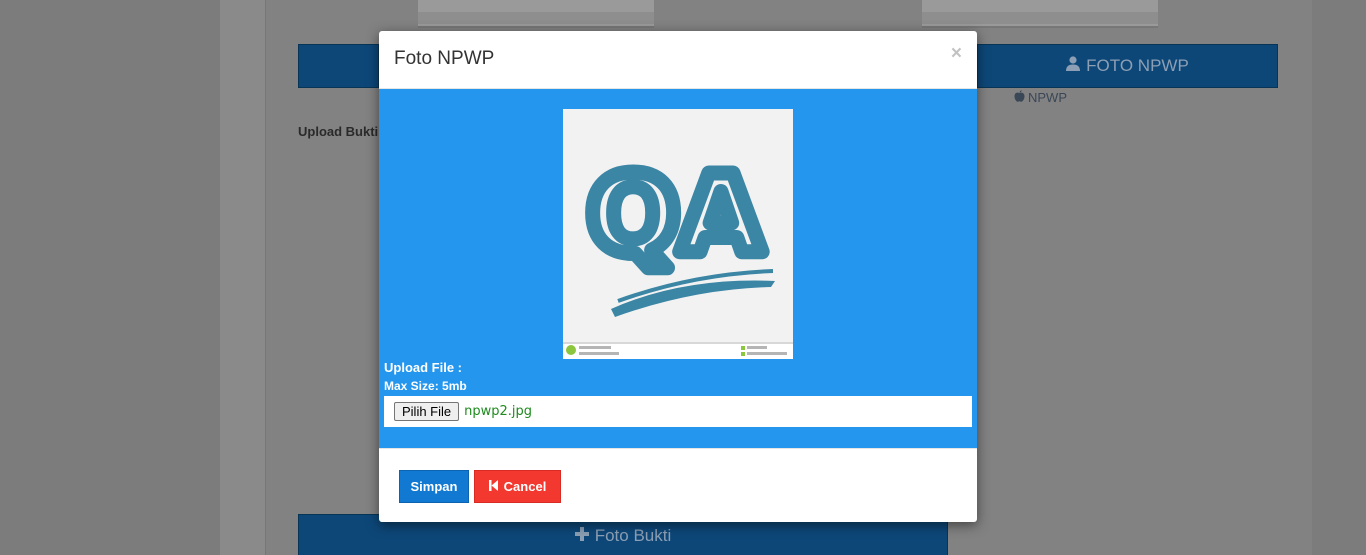 Image resolution: width=1366 pixels, height=555 pixels. I want to click on plus-icon, so click(581, 536).